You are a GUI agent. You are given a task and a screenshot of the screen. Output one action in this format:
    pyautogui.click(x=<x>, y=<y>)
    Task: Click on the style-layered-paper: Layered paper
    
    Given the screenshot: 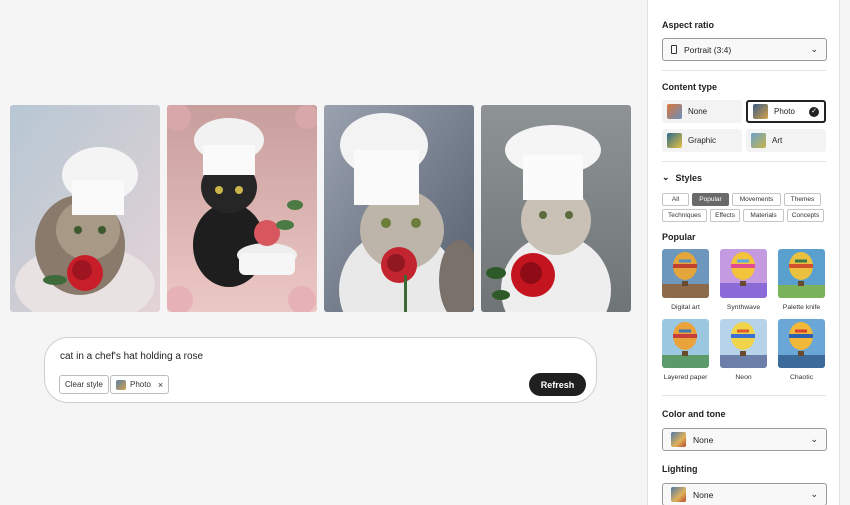 What is the action you would take?
    pyautogui.click(x=685, y=350)
    